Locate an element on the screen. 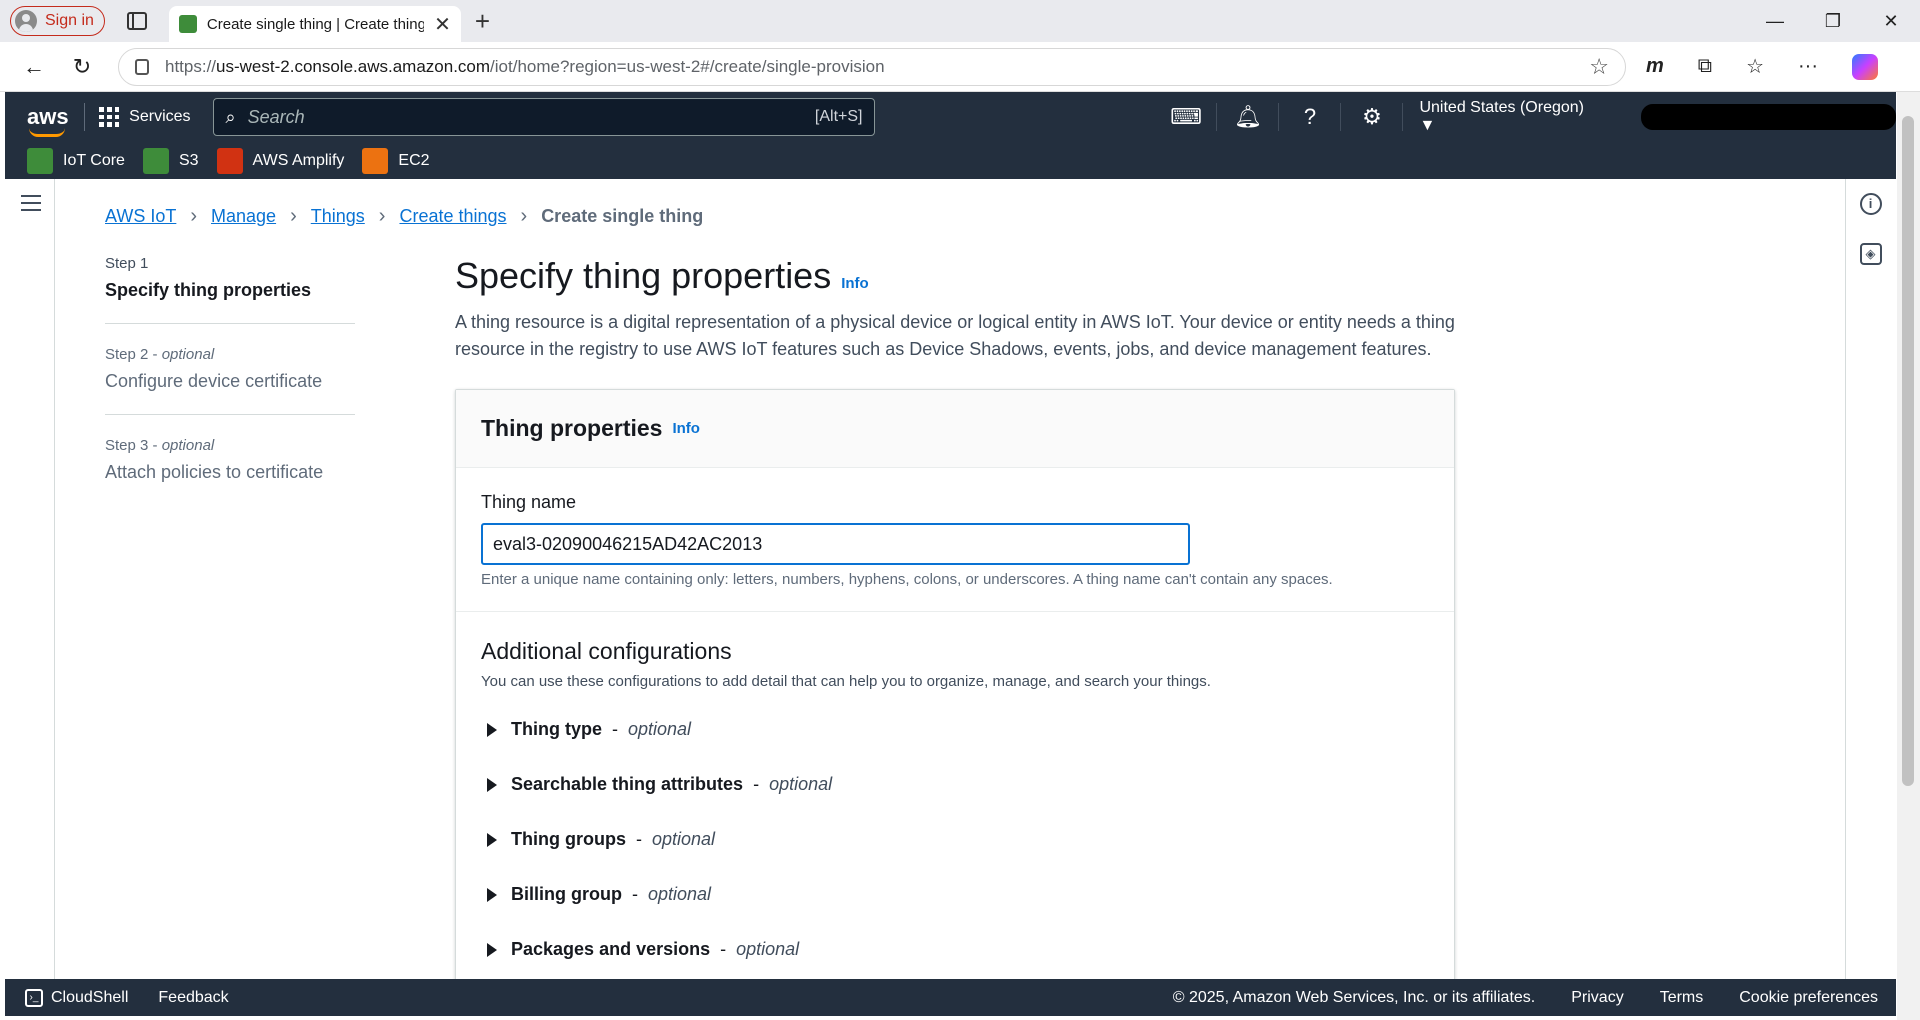  page-scrollbar is located at coordinates (1908, 556).